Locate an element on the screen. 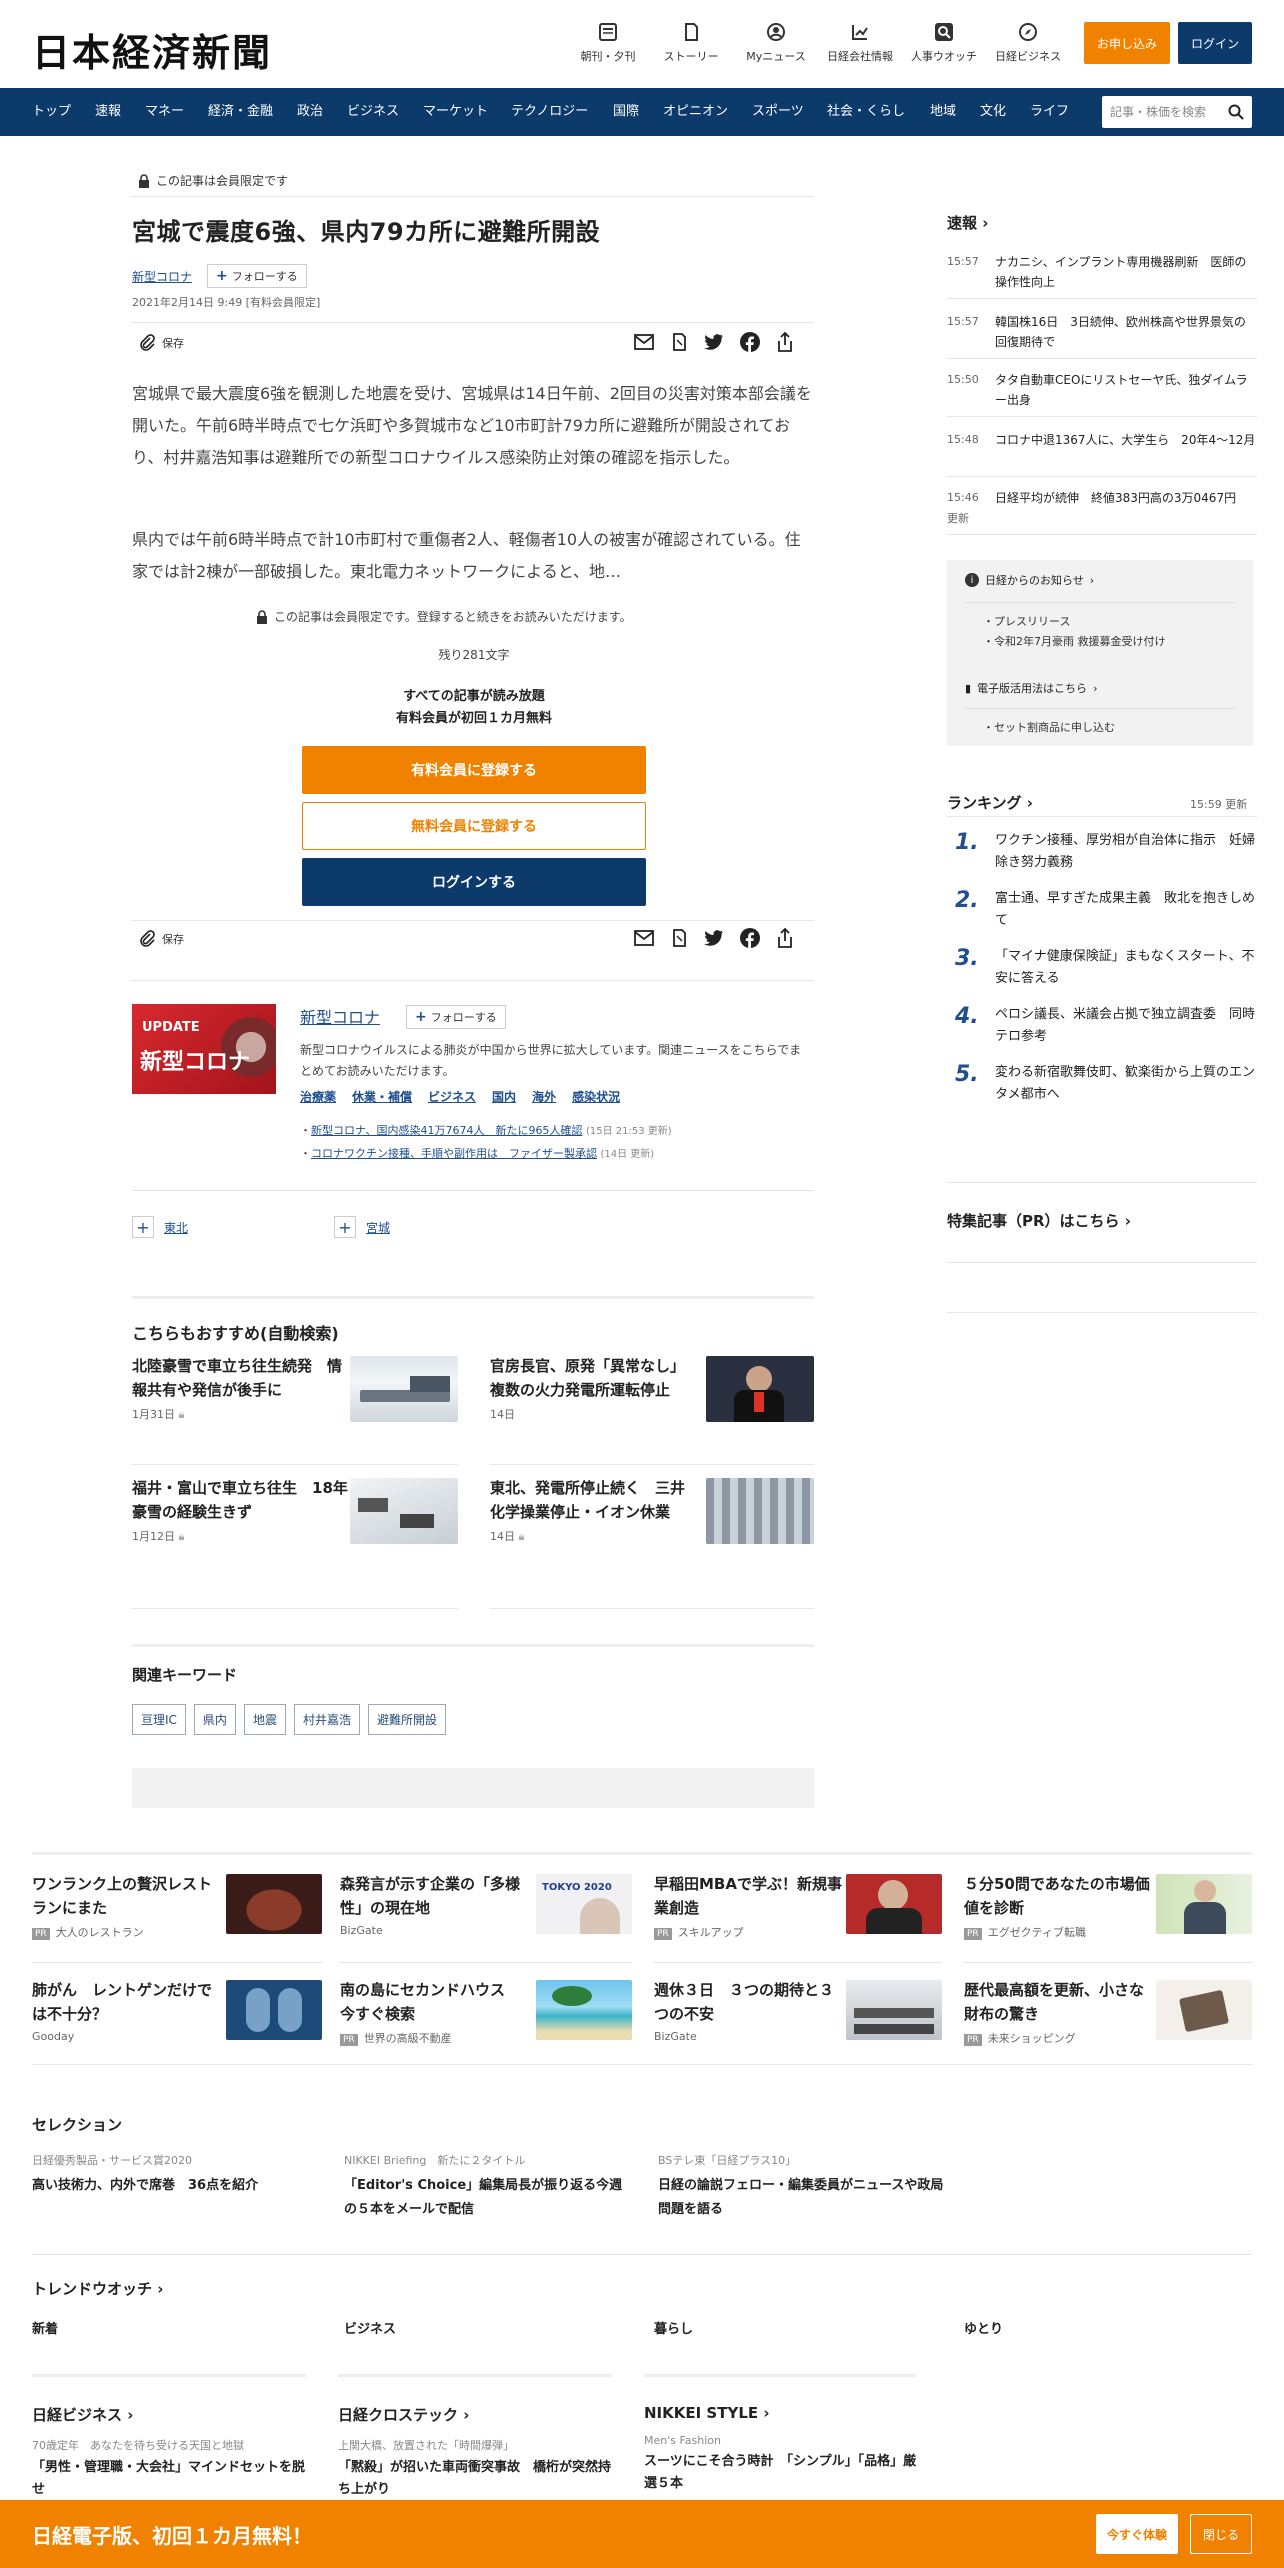 This screenshot has height=2568, width=1284. recommend-thumb-official is located at coordinates (760, 1389).